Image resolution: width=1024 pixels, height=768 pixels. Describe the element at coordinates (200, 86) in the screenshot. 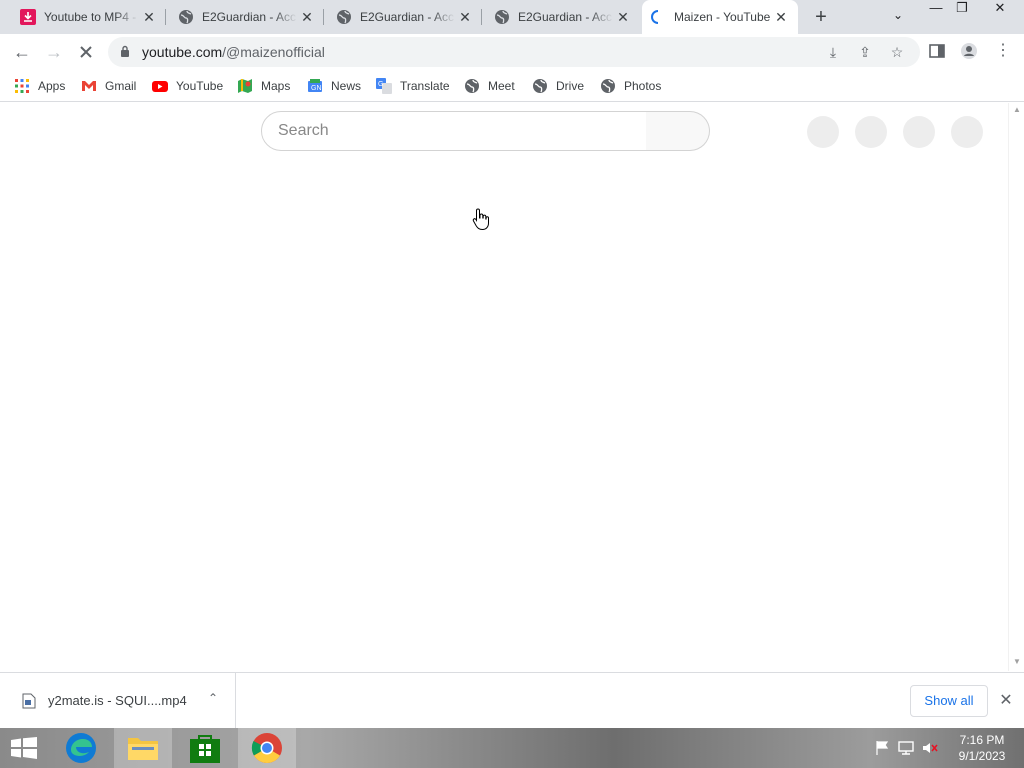

I see `bookmark-label: YouTube` at that location.